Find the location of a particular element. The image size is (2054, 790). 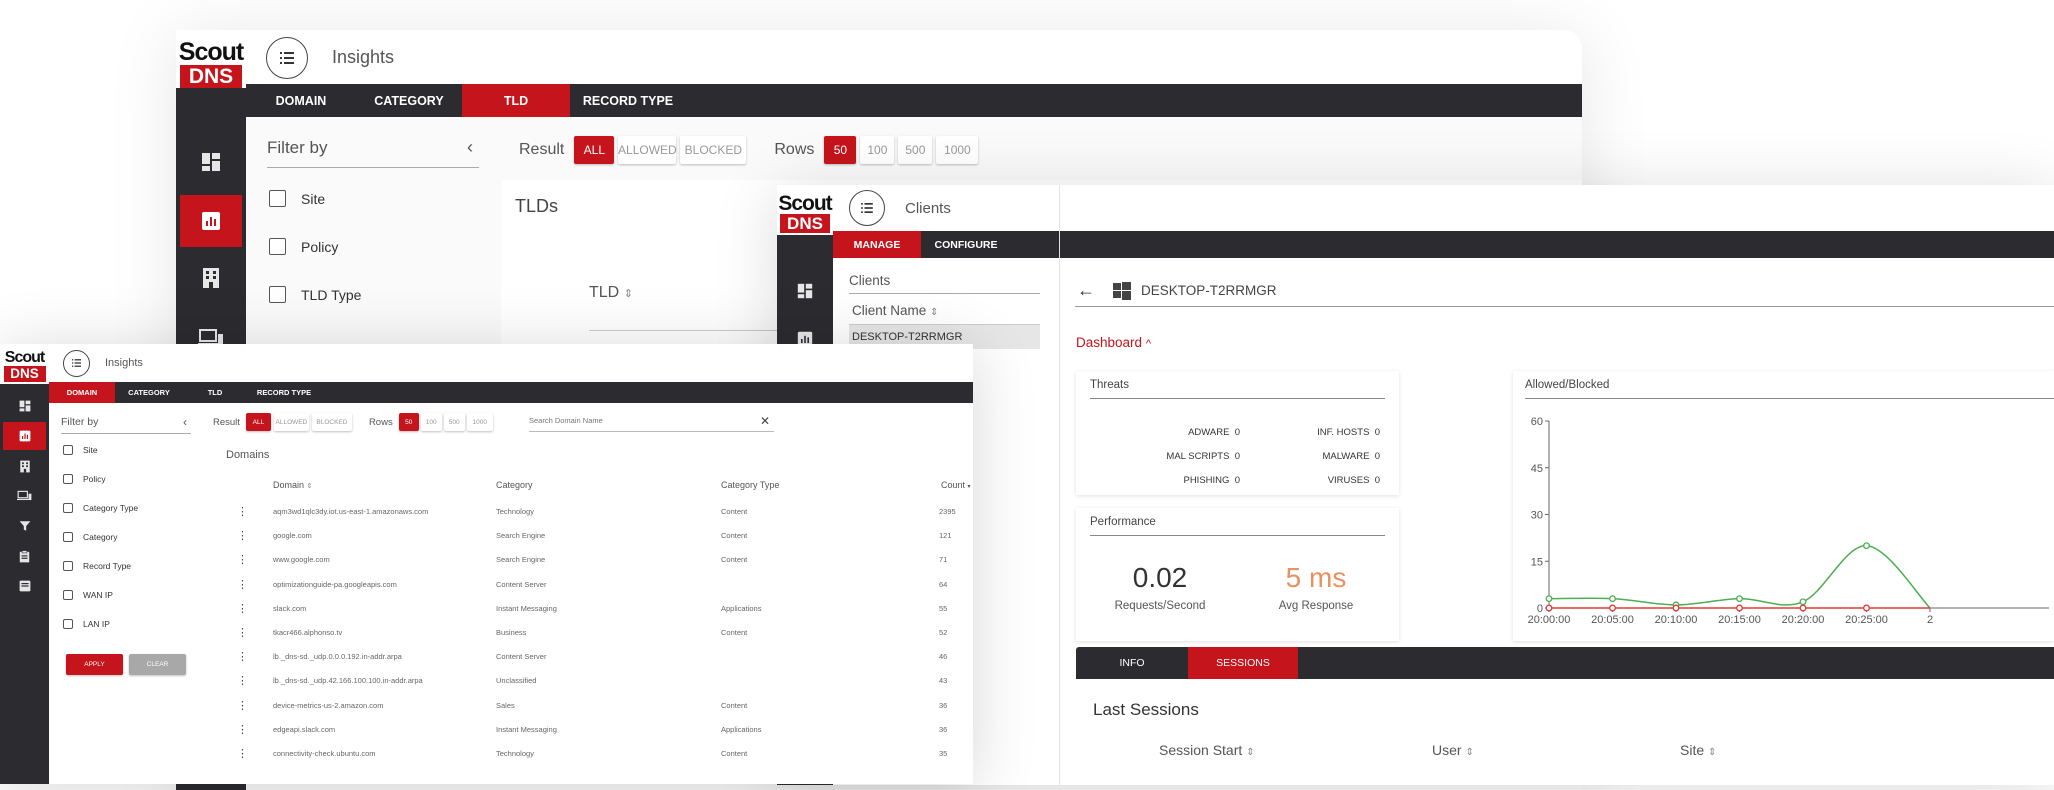

tab-info: INFO is located at coordinates (1132, 663).